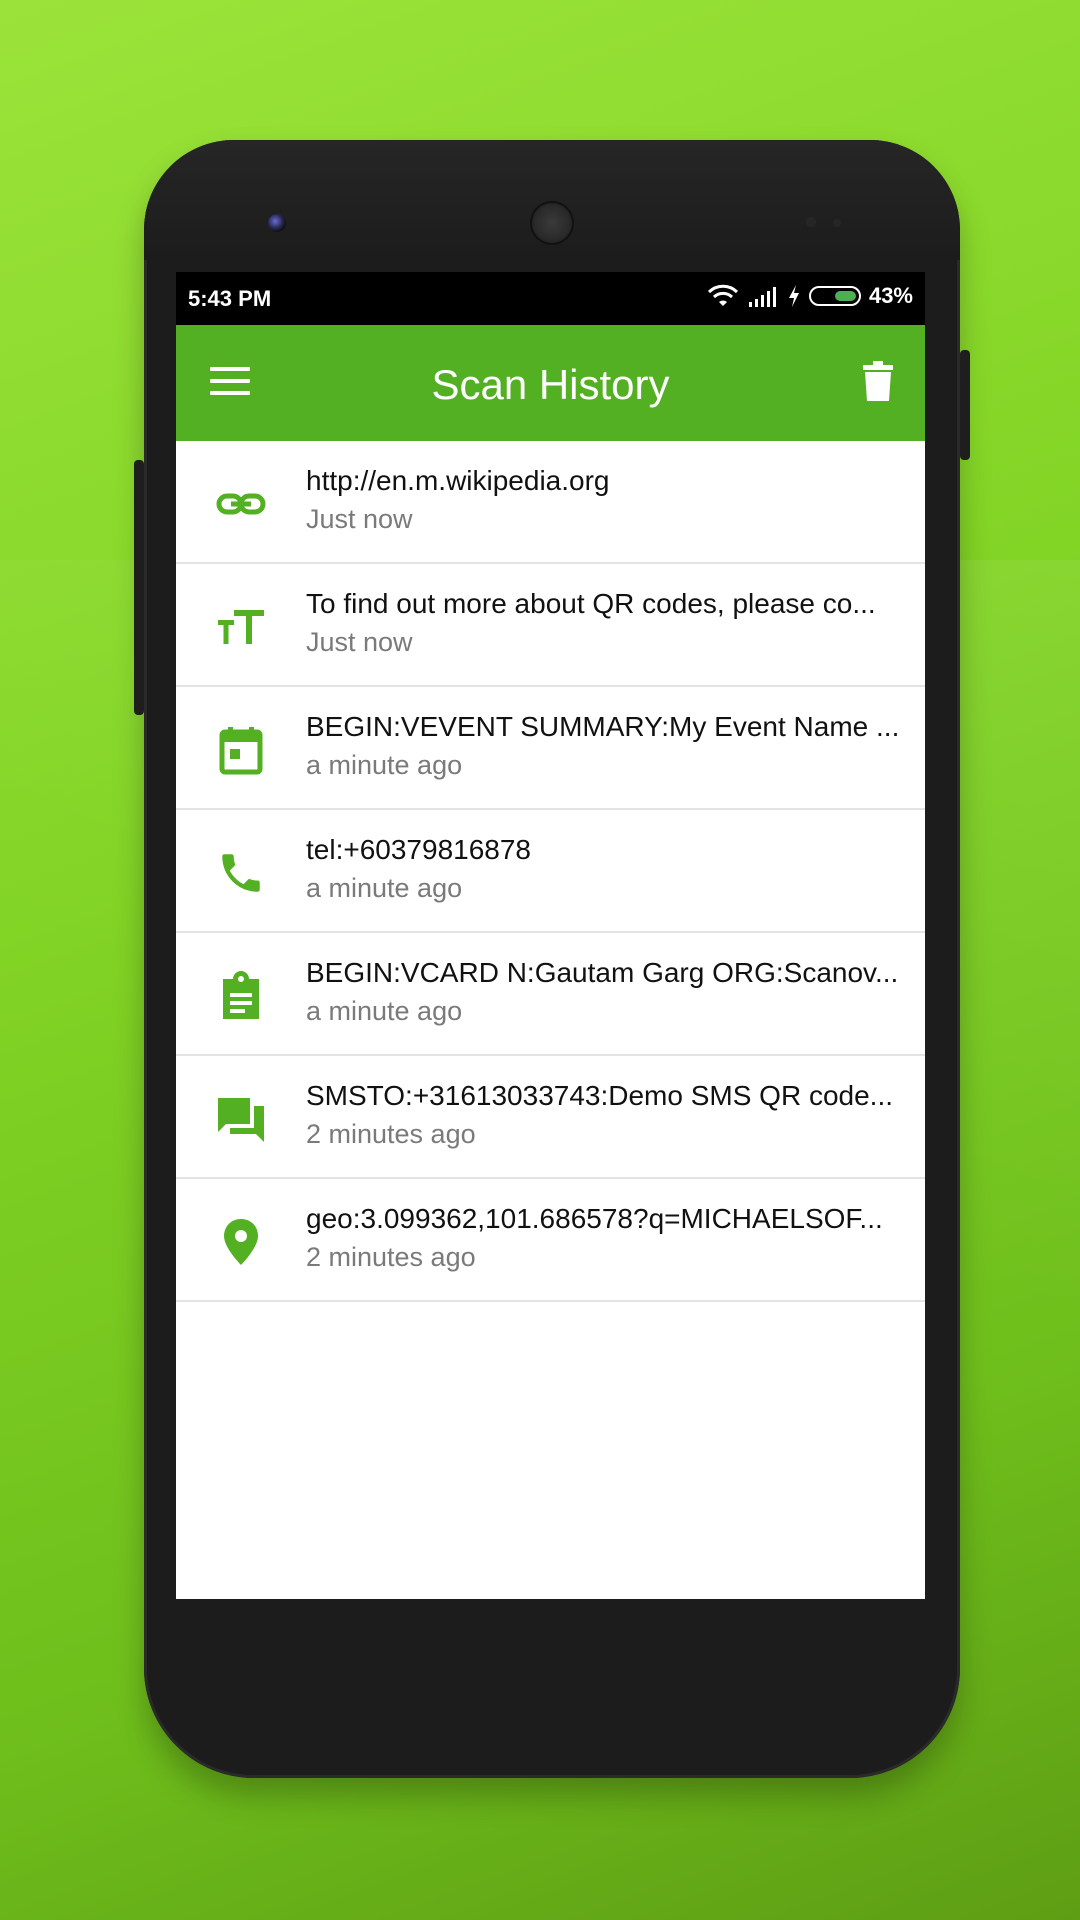 Image resolution: width=1080 pixels, height=1920 pixels. Describe the element at coordinates (550, 502) in the screenshot. I see `list-item: http://en.m.wikipedia.org Just now` at that location.